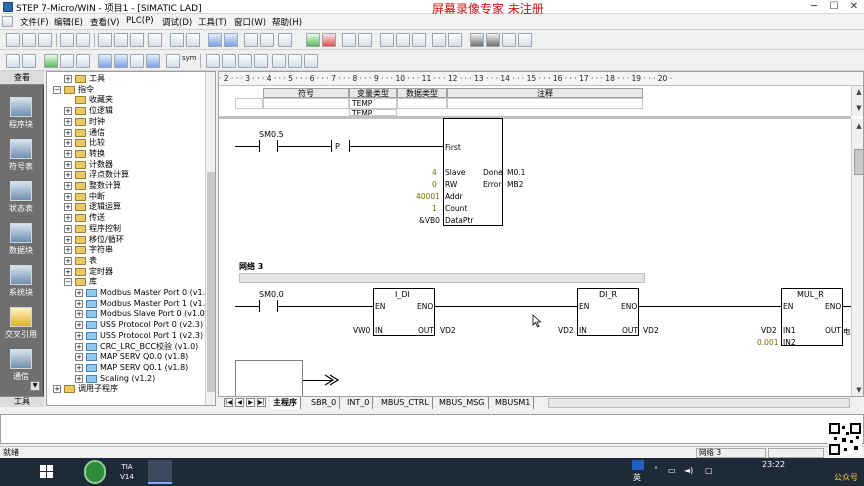 This screenshot has width=864, height=486. What do you see at coordinates (814, 7) in the screenshot?
I see `minimize-button: ─` at bounding box center [814, 7].